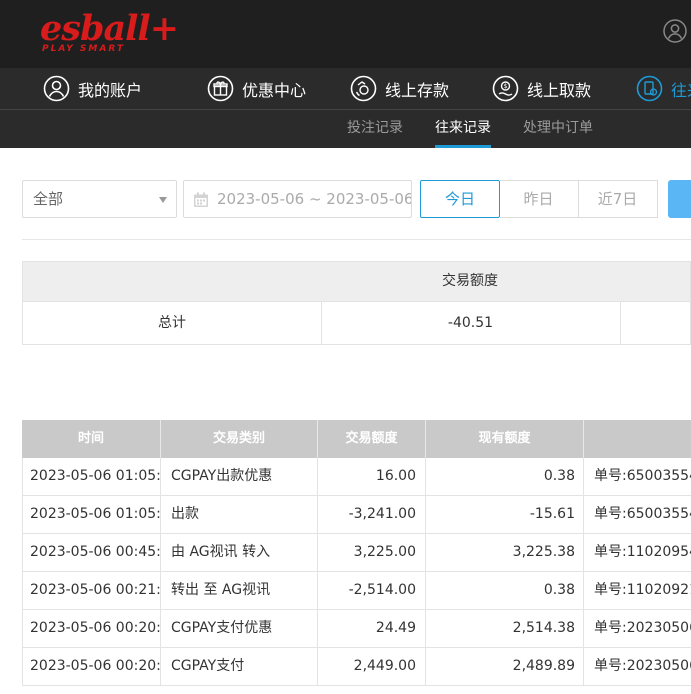 The height and width of the screenshot is (694, 691). I want to click on calendar-icon, so click(201, 199).